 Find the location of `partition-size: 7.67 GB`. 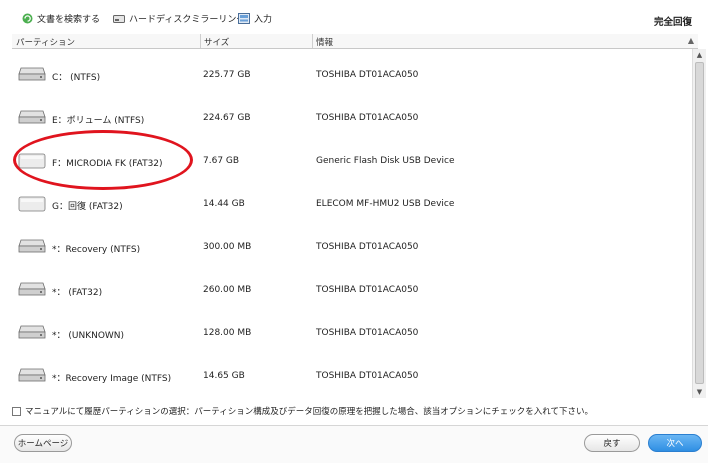

partition-size: 7.67 GB is located at coordinates (221, 161).